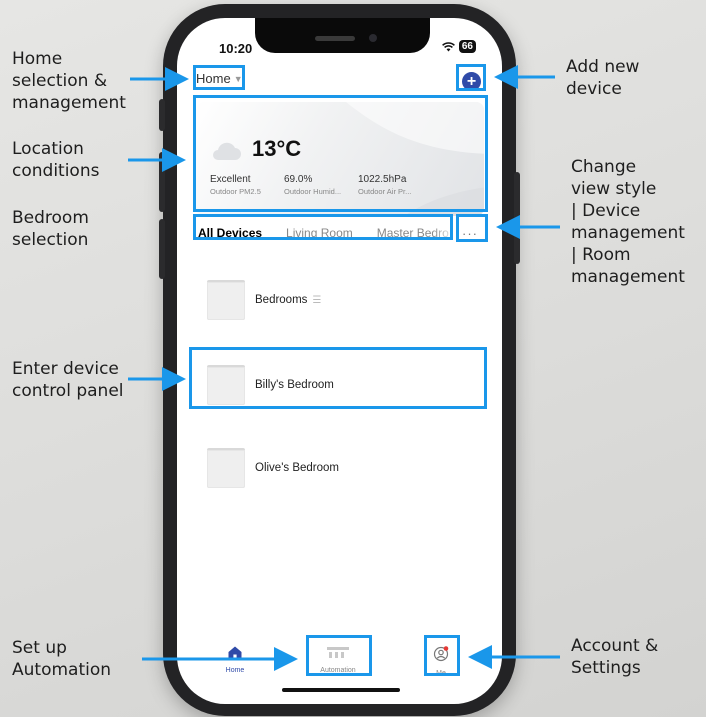 This screenshot has height=717, width=706. I want to click on highlight-more-button, so click(472, 228).